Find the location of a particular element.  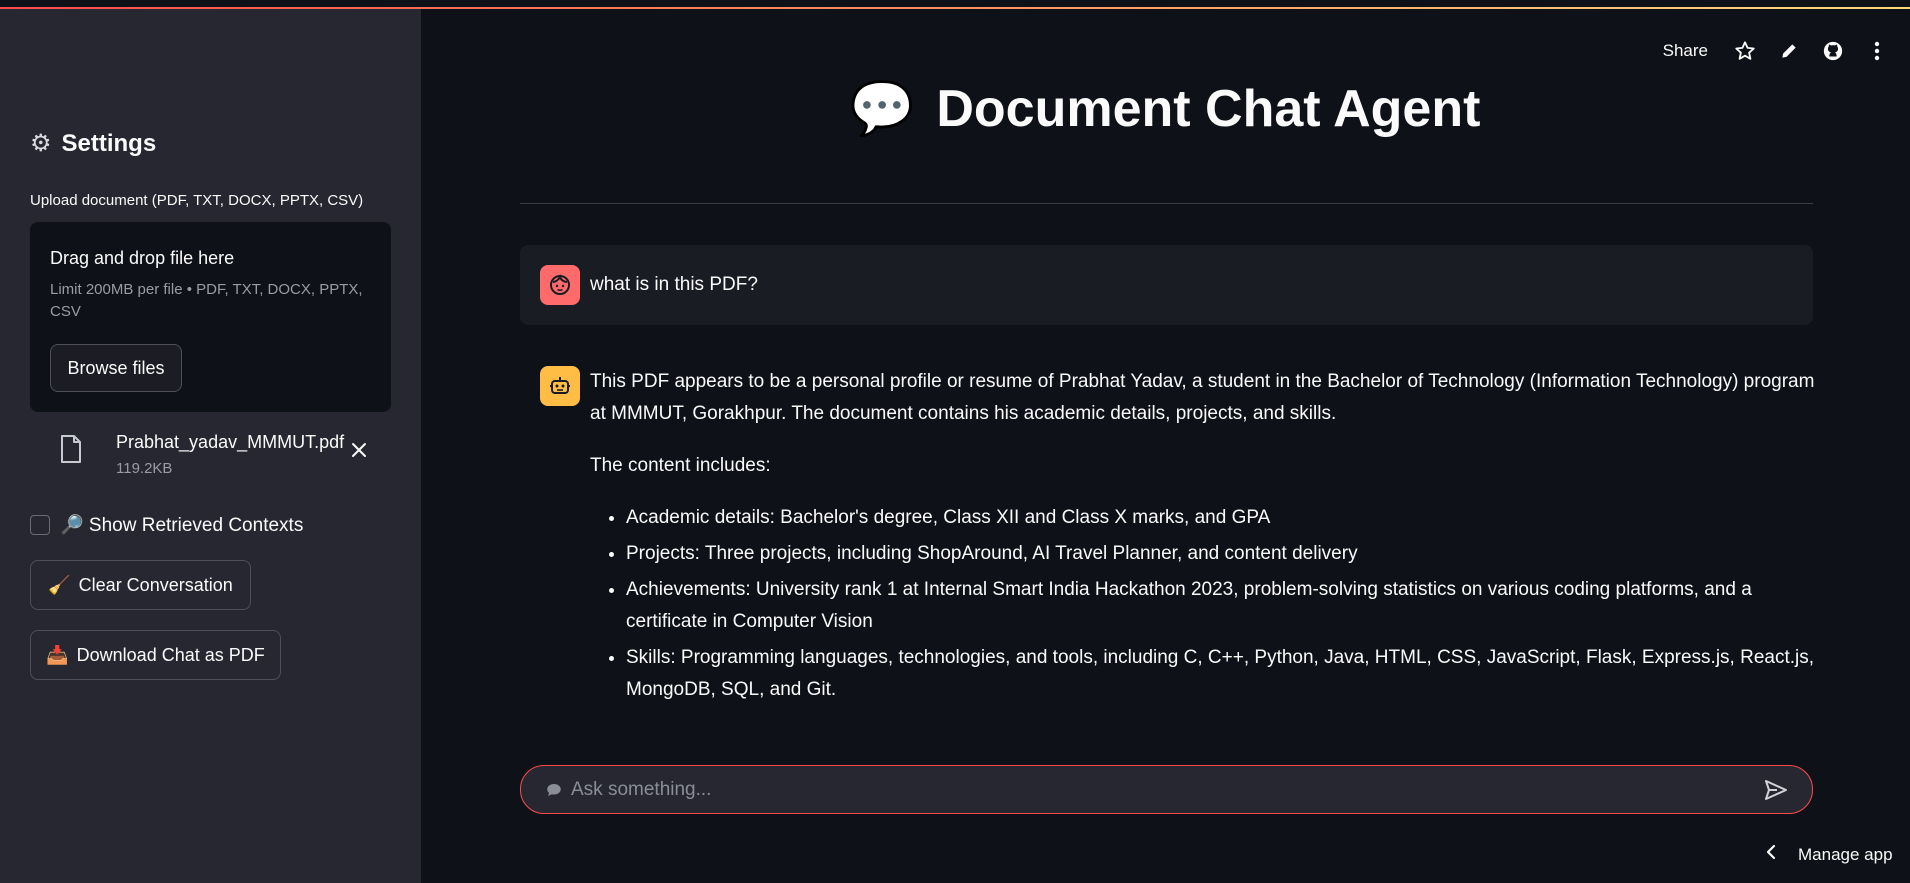

star-icon is located at coordinates (1745, 51).